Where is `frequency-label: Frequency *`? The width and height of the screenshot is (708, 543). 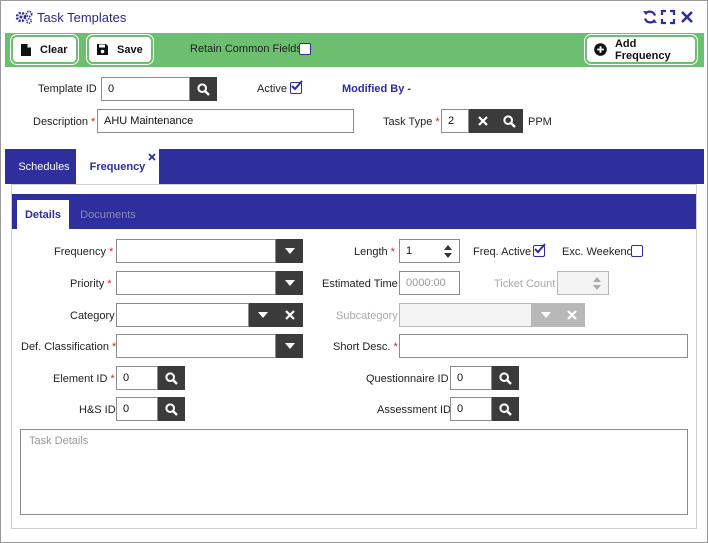 frequency-label: Frequency * is located at coordinates (84, 252).